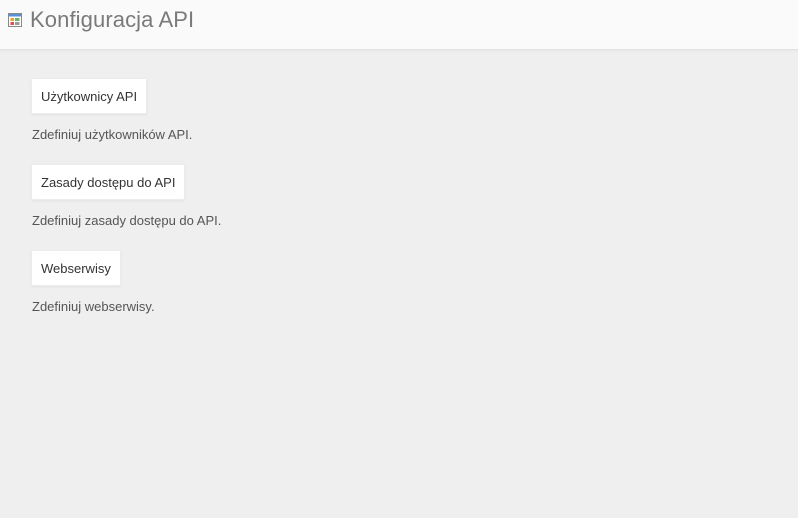 The width and height of the screenshot is (798, 518). Describe the element at coordinates (93, 306) in the screenshot. I see `webservices-description: Zdefiniuj webserwisy.` at that location.